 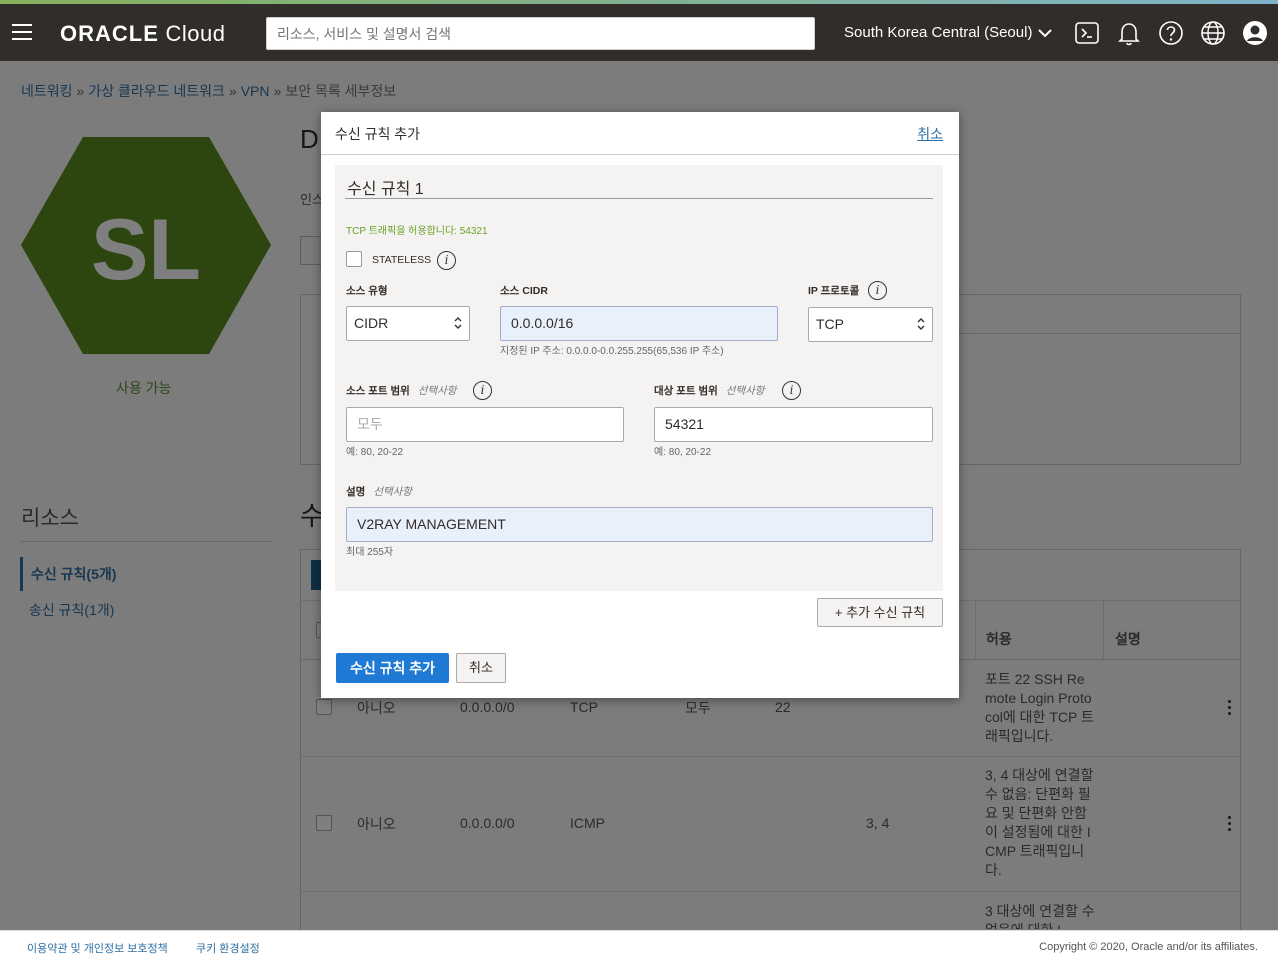 I want to click on dest-port-info-icon: i, so click(x=791, y=390).